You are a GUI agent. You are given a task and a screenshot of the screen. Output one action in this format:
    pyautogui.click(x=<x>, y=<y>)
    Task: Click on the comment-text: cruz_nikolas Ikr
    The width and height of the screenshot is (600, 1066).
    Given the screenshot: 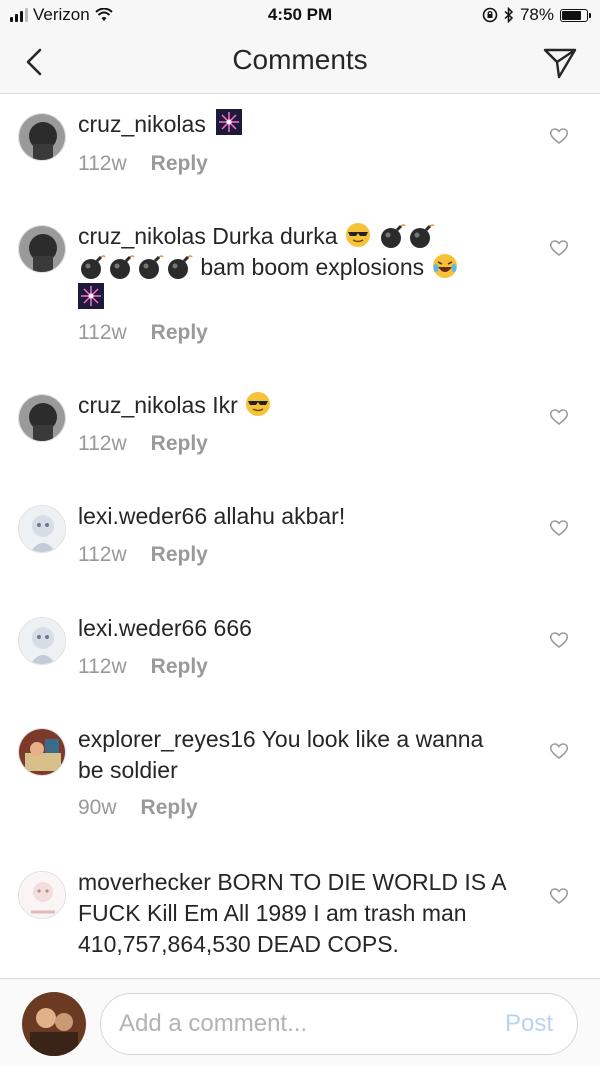 What is the action you would take?
    pyautogui.click(x=303, y=405)
    